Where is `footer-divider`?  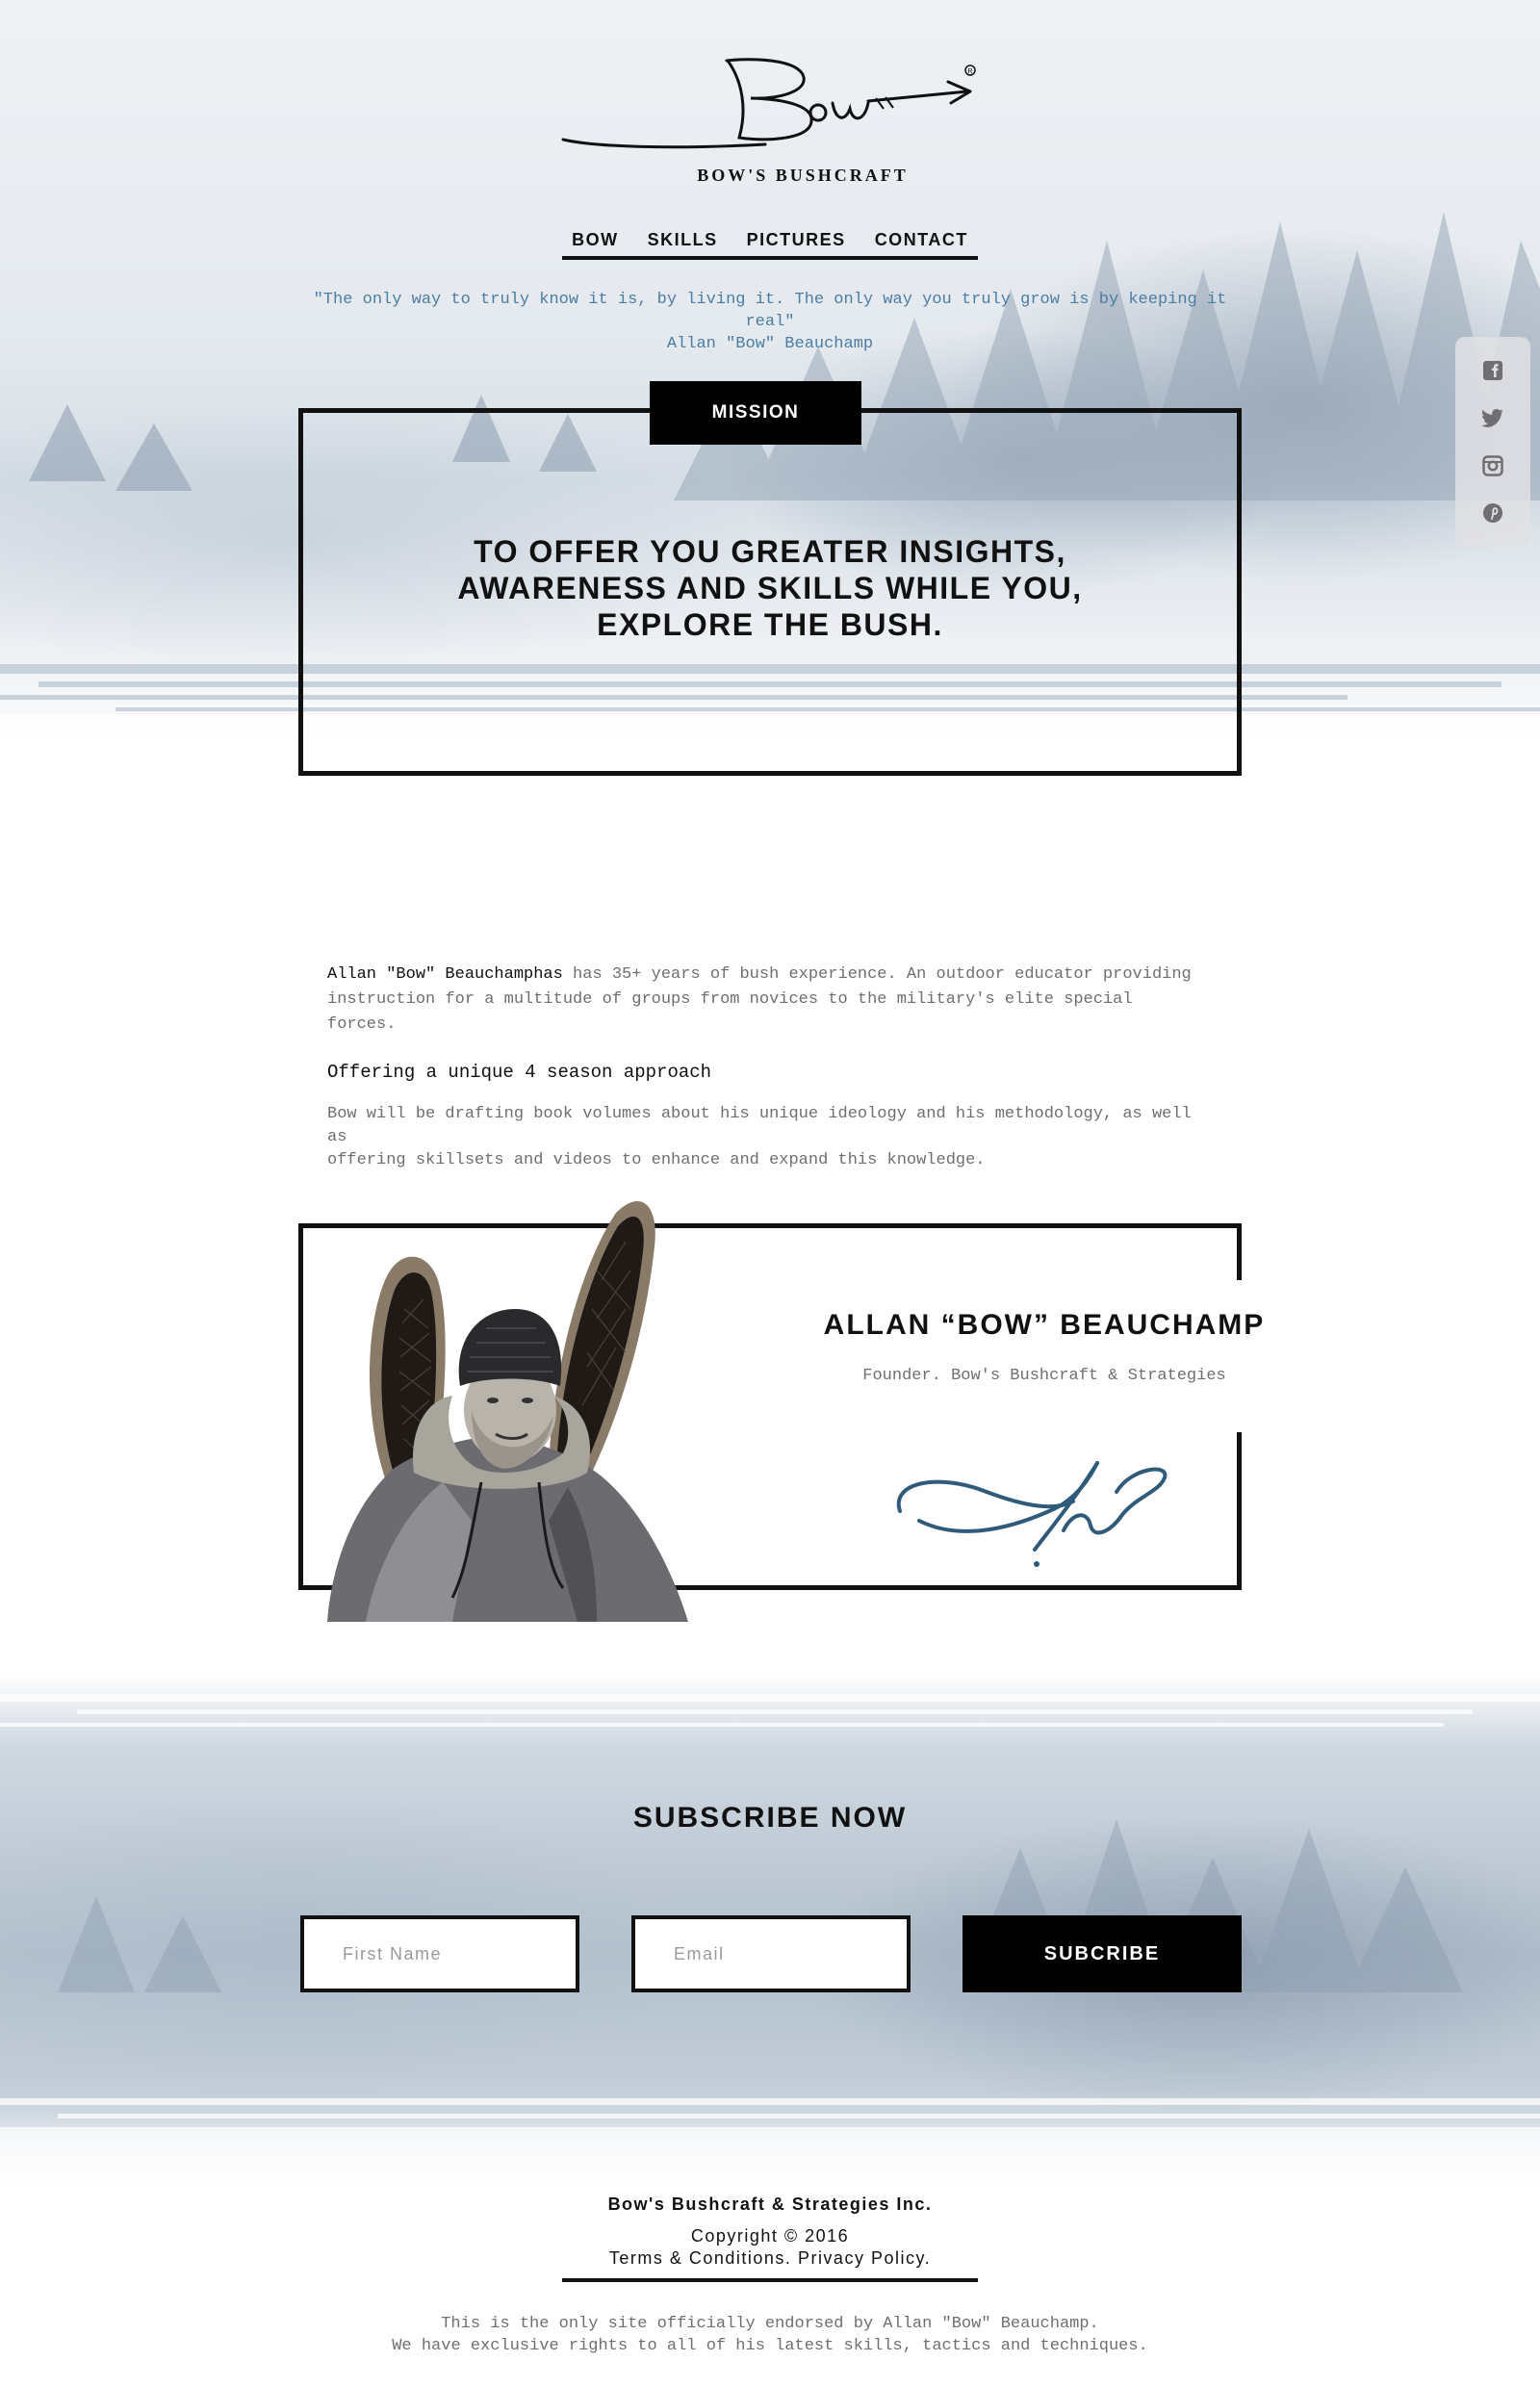 footer-divider is located at coordinates (770, 2280).